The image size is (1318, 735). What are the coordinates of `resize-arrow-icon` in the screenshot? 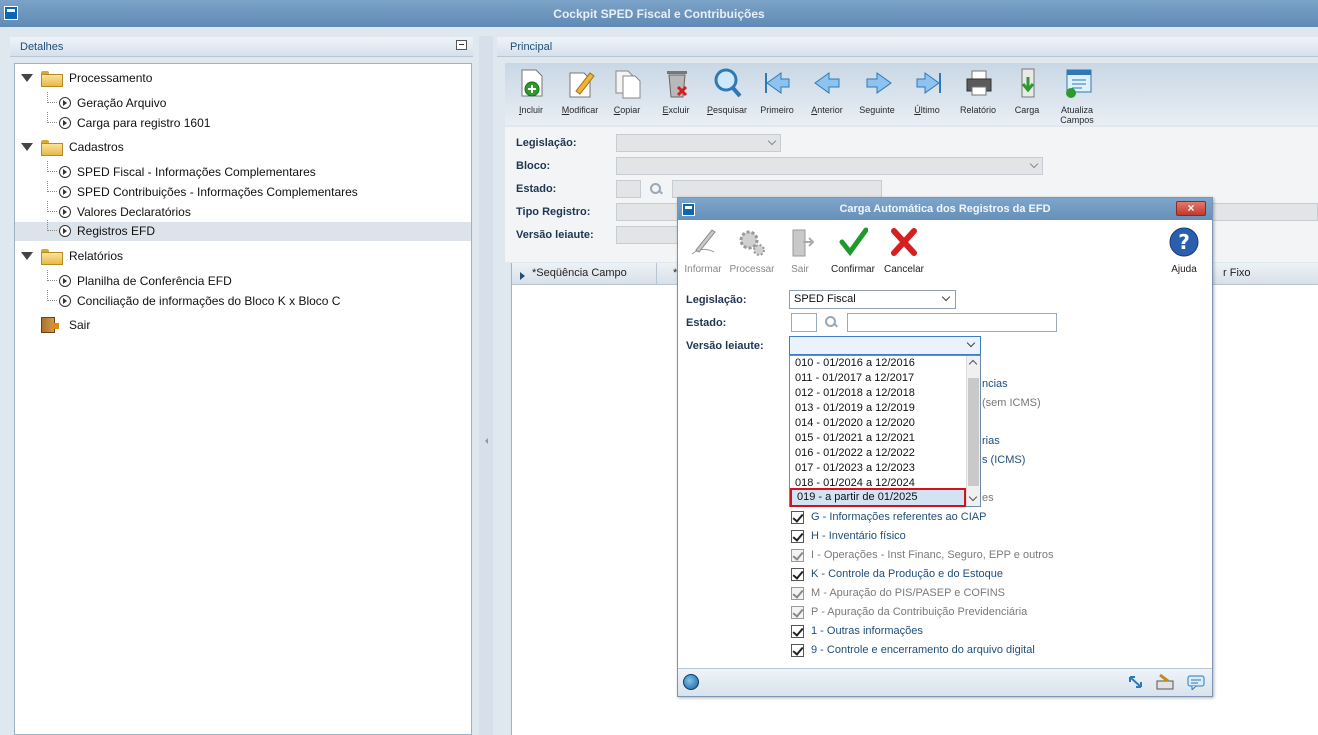 It's located at (1136, 682).